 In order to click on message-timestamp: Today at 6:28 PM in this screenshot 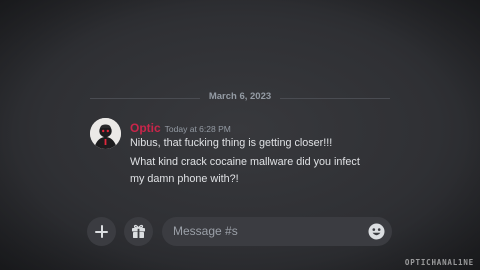, I will do `click(197, 129)`.